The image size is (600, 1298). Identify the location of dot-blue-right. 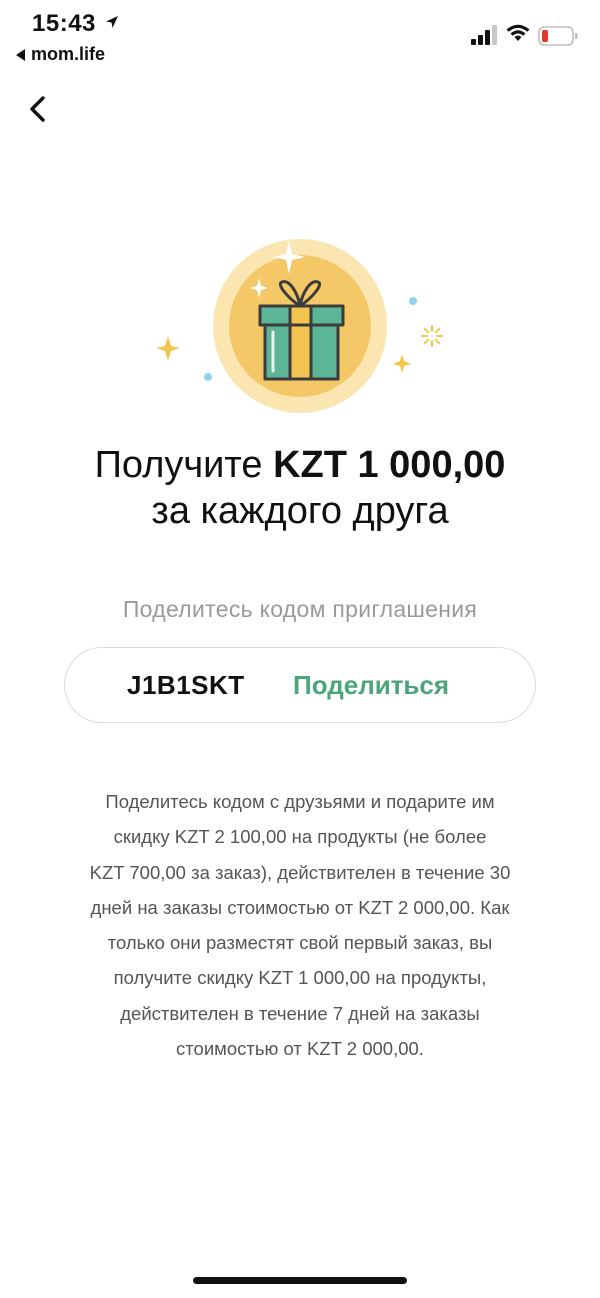
(413, 301).